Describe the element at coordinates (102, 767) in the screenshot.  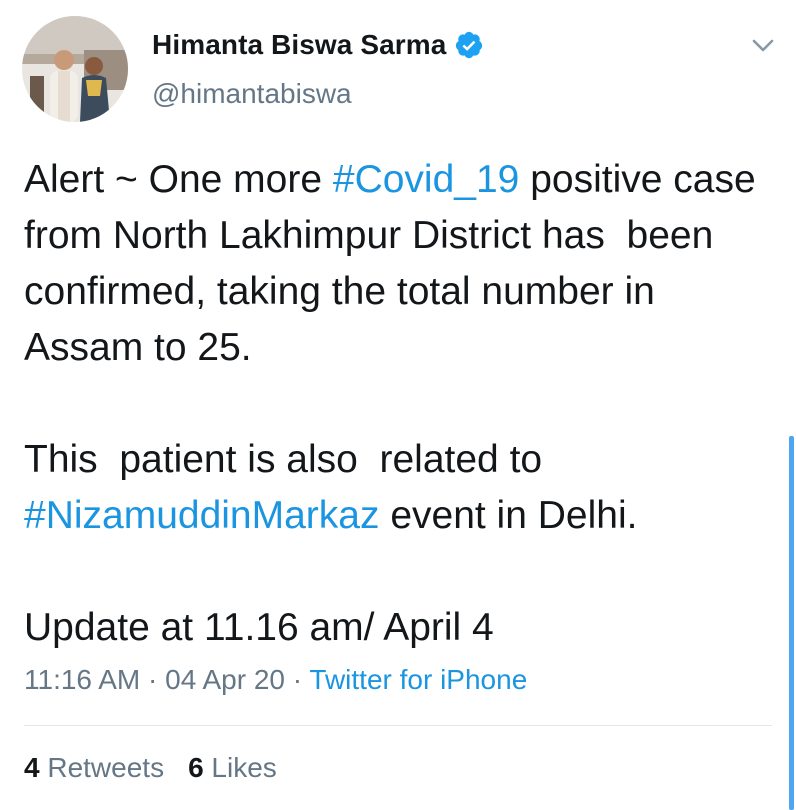
I see `retweets-label: Retweets` at that location.